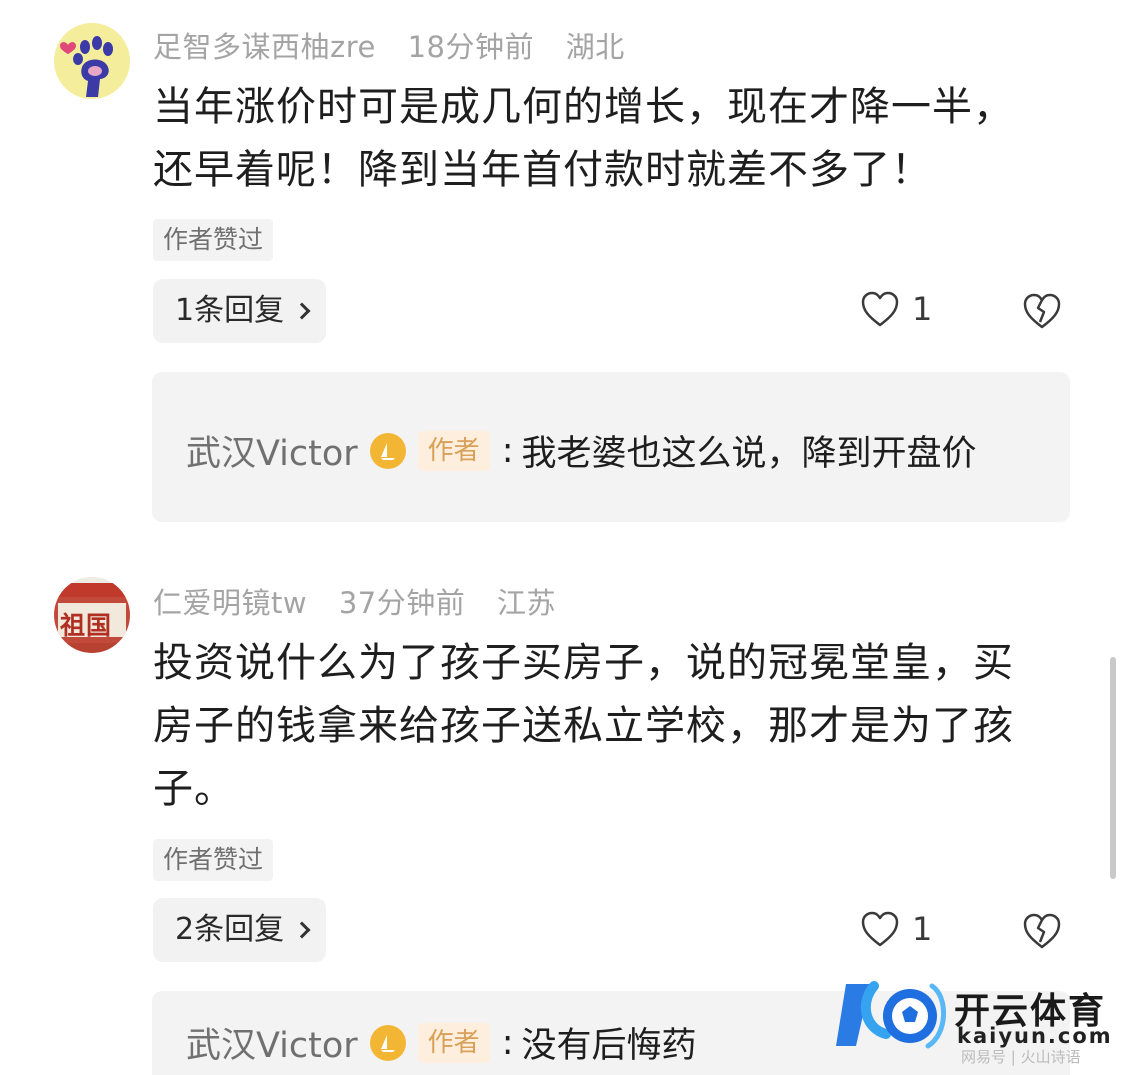 The image size is (1125, 1075). I want to click on watermark-source: 网易号 | 火山诗语, so click(1021, 1057).